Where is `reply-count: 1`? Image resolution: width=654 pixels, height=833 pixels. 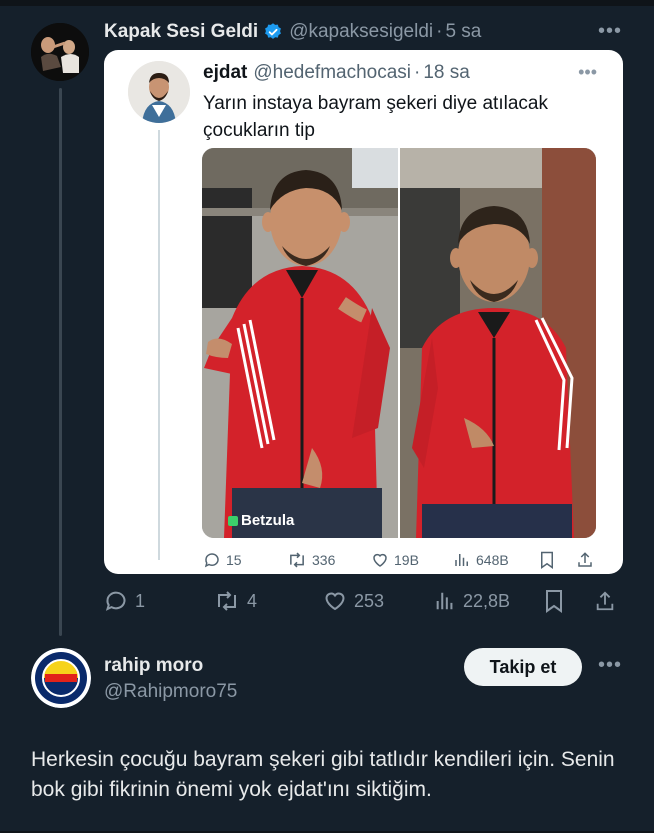 reply-count: 1 is located at coordinates (140, 600).